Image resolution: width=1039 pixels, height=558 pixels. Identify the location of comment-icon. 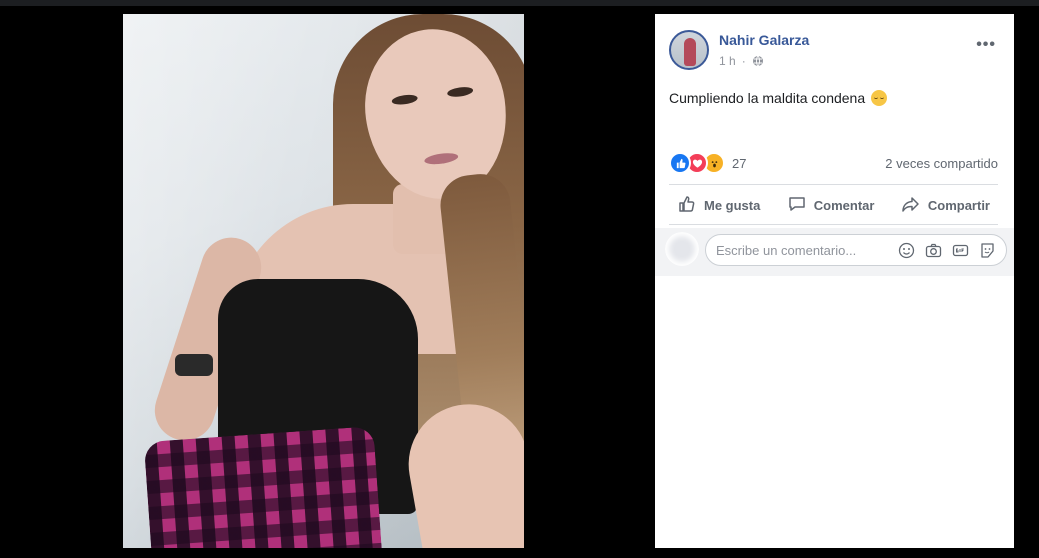
(797, 205).